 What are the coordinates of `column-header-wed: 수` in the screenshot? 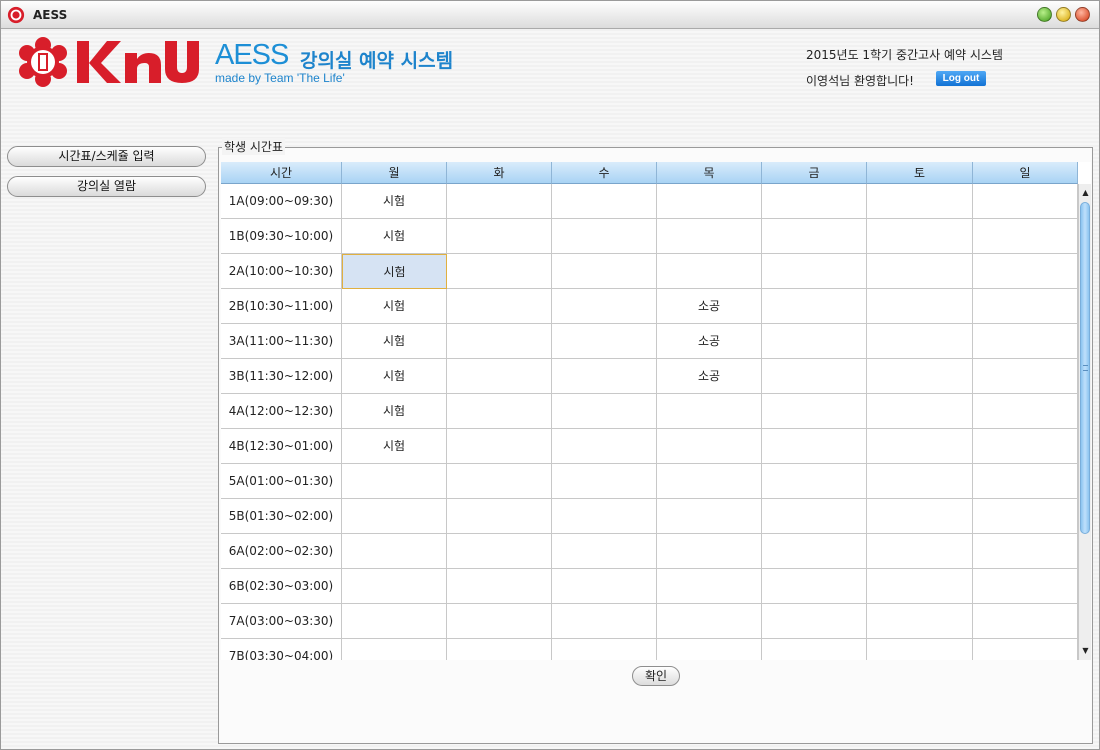 It's located at (604, 173).